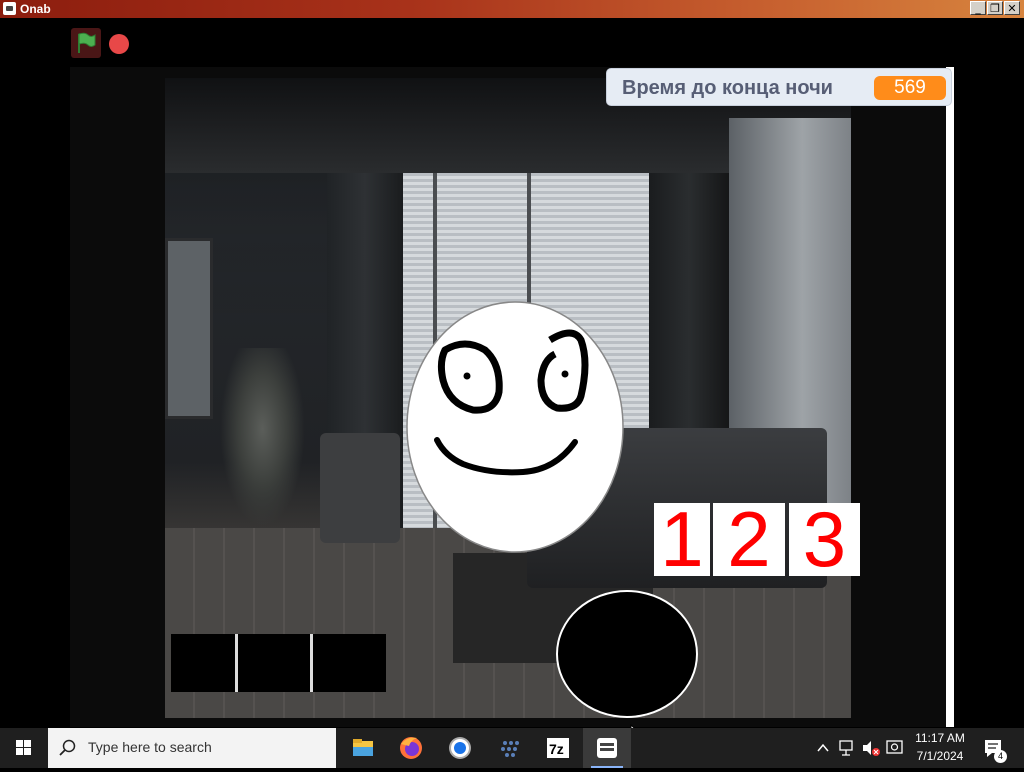 Image resolution: width=1024 pixels, height=772 pixels. I want to click on volume-muted-icon, so click(871, 748).